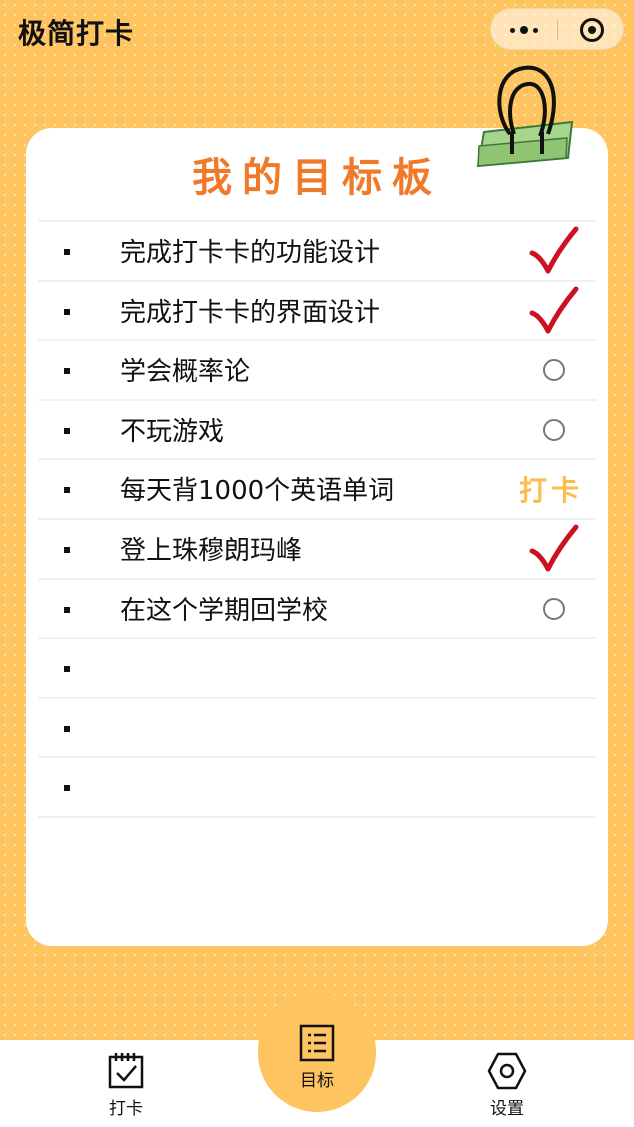  I want to click on tab-label: 目标, so click(317, 1081).